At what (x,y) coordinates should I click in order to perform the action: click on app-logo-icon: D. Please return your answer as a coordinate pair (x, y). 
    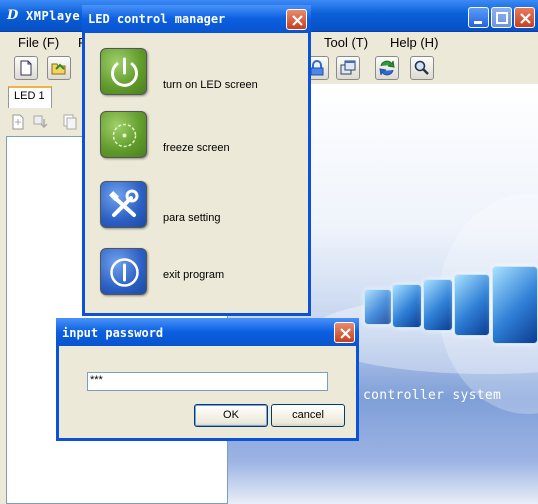
    Looking at the image, I should click on (13, 15).